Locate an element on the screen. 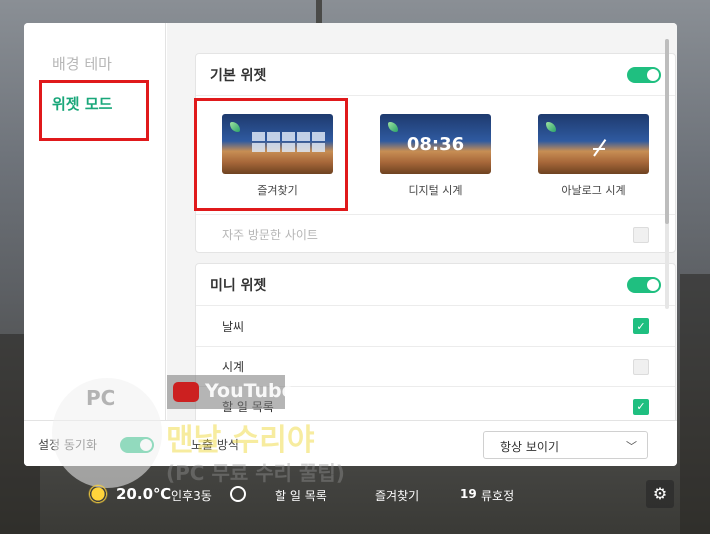 The height and width of the screenshot is (534, 710). favorites-link: 즐겨찾기 is located at coordinates (397, 495).